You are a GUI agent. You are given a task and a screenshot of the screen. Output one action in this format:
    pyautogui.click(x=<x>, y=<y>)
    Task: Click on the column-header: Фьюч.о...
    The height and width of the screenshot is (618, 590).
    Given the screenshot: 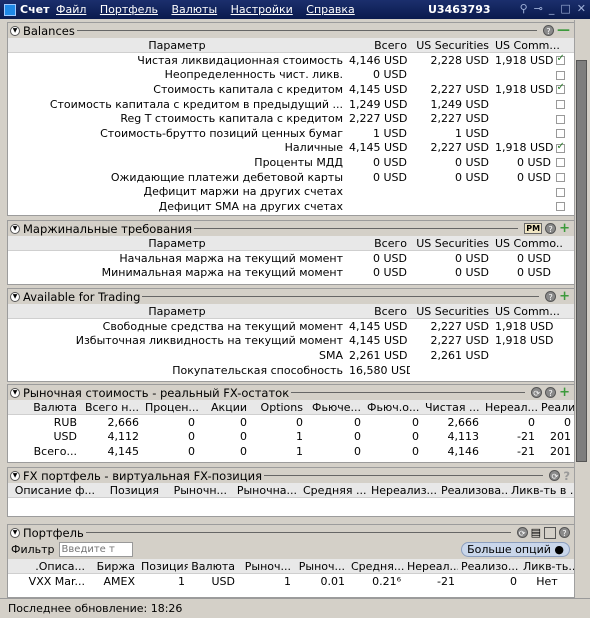 What is the action you would take?
    pyautogui.click(x=393, y=407)
    